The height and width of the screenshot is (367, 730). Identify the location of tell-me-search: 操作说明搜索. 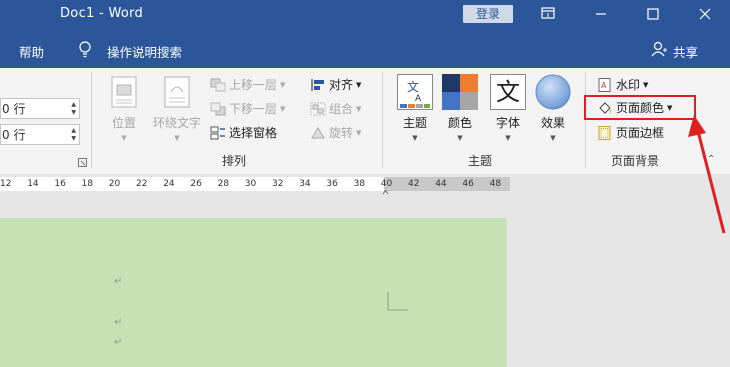
(144, 51).